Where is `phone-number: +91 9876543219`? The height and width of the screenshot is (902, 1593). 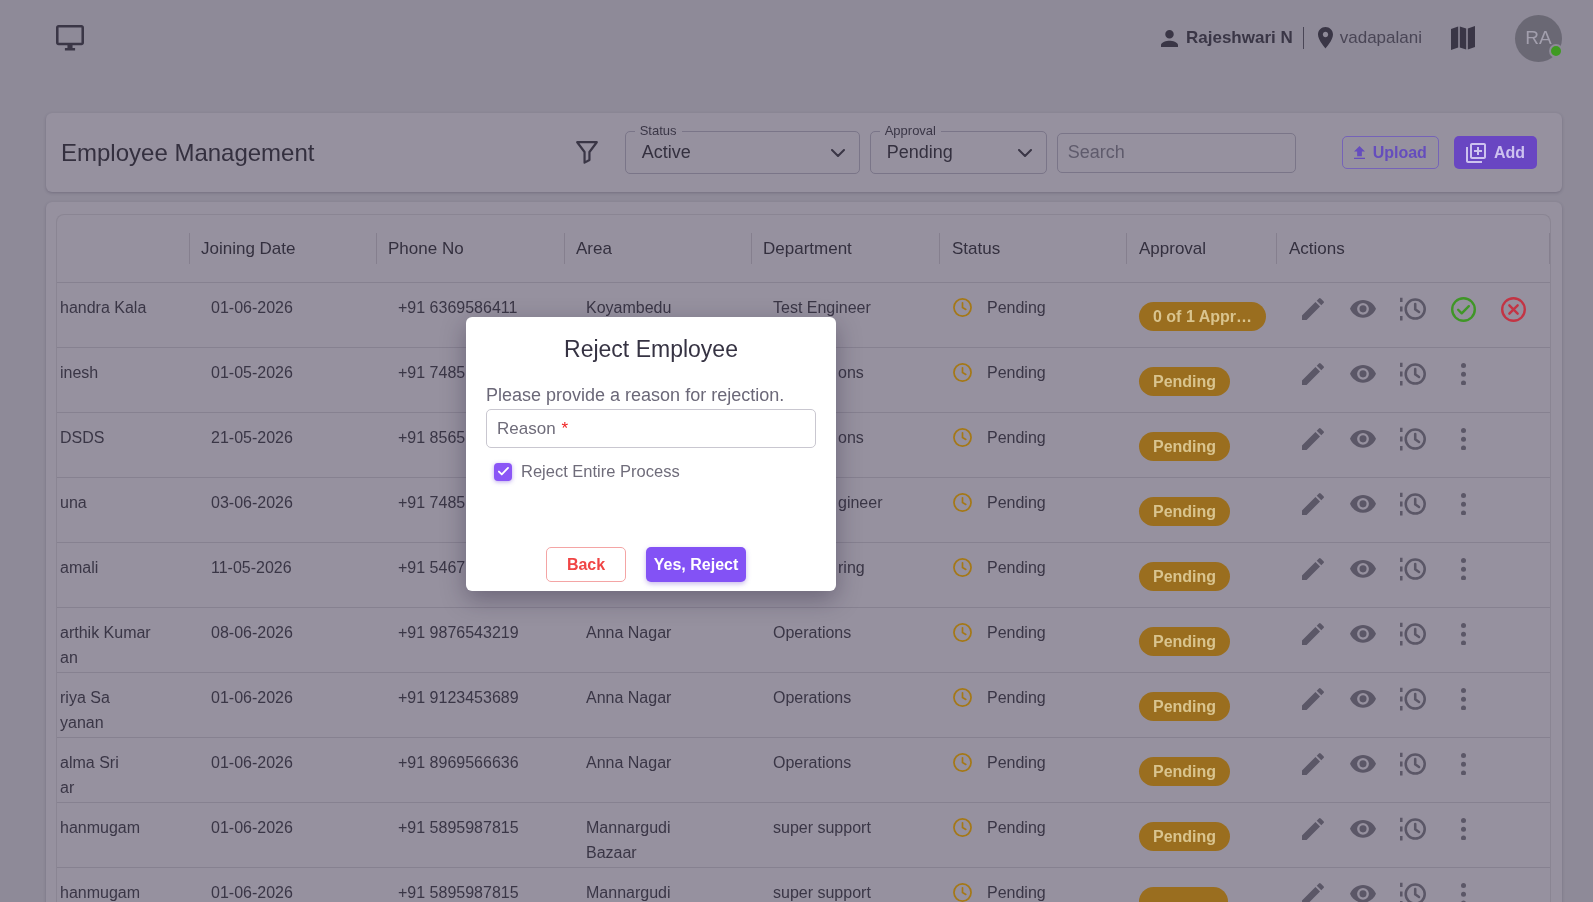 phone-number: +91 9876543219 is located at coordinates (458, 633).